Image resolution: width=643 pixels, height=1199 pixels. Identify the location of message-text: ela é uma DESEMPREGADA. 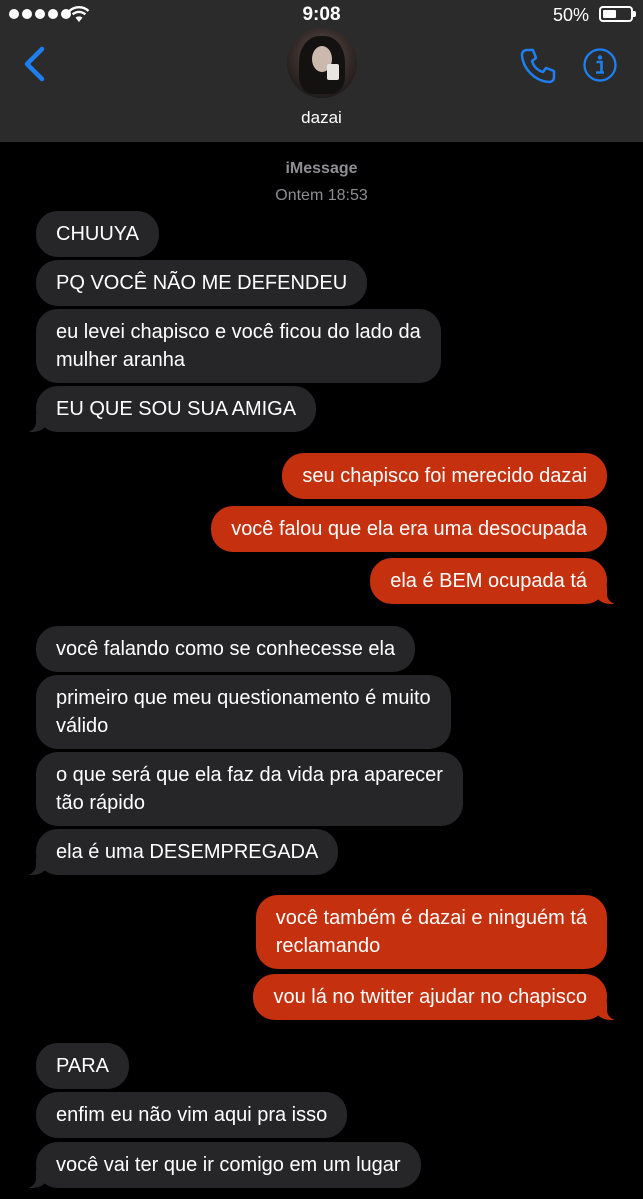
(187, 852).